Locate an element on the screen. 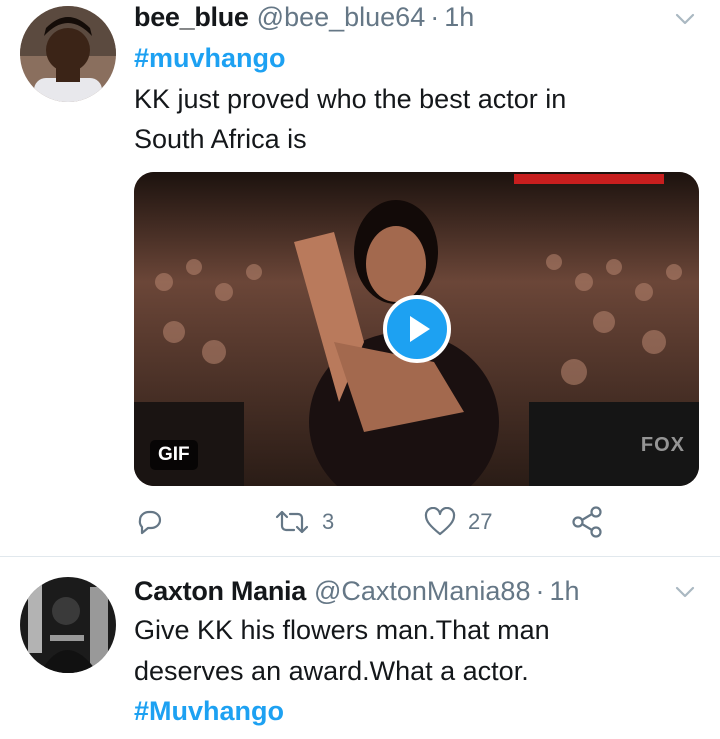 The width and height of the screenshot is (720, 739). tweet-text-line: KK just proved who the best actor in is located at coordinates (350, 98).